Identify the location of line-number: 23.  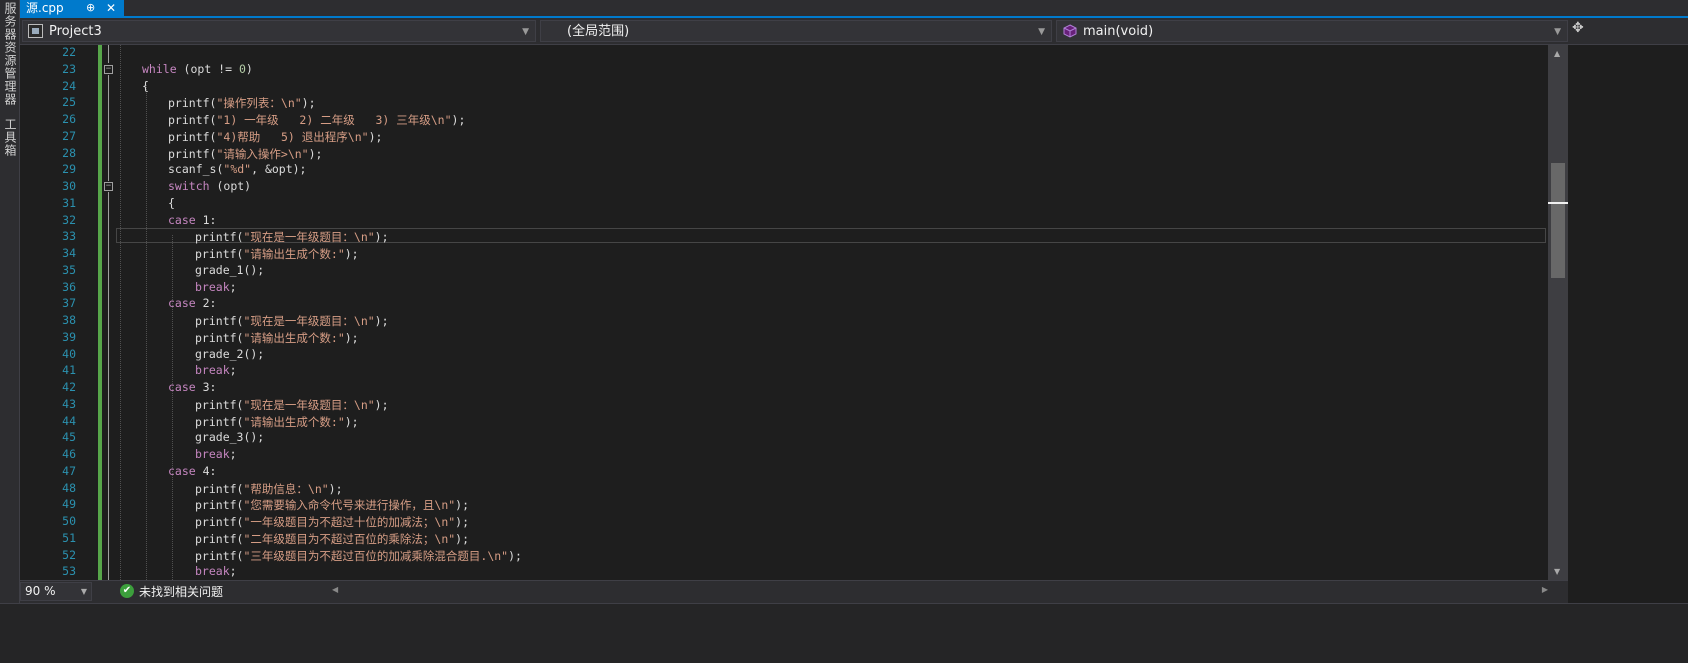
(69, 69).